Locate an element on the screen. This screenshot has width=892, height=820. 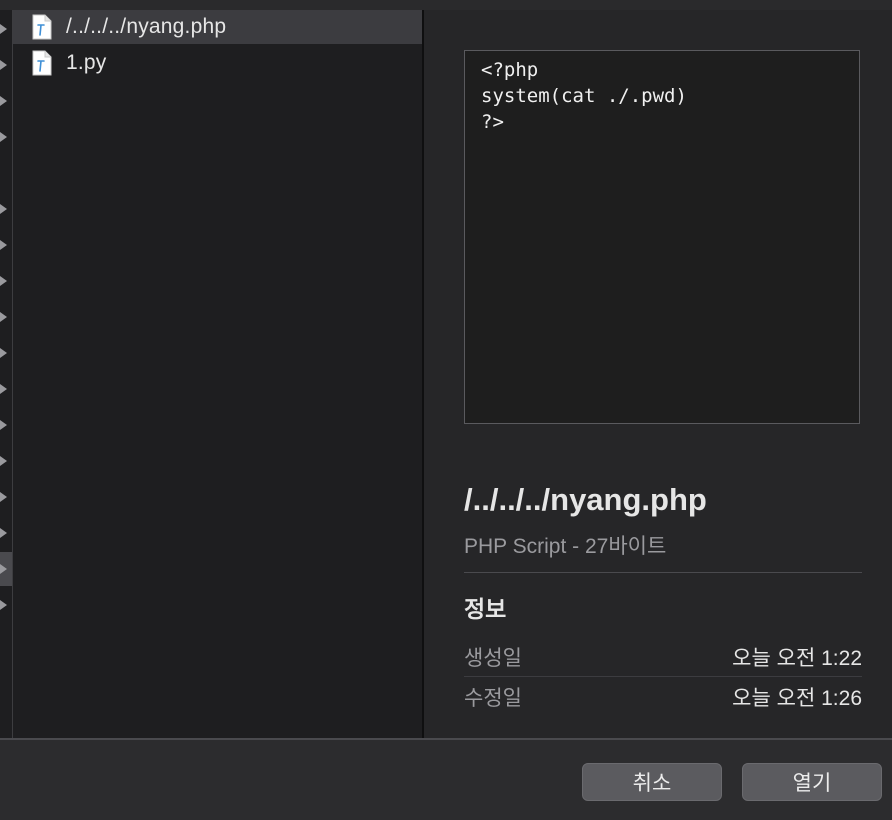
info-section-title: 정보 is located at coordinates (485, 609).